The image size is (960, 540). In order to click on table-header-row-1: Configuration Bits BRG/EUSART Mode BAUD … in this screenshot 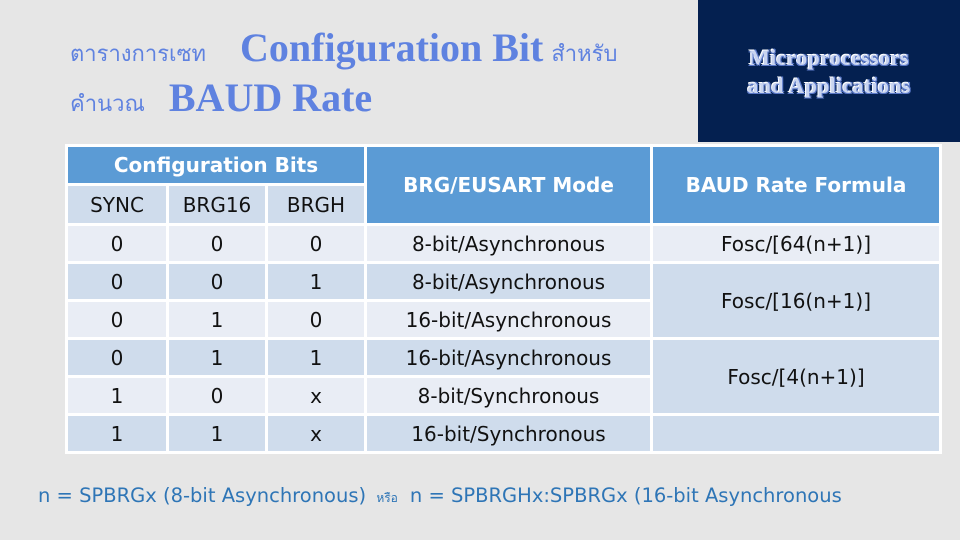, I will do `click(503, 185)`.